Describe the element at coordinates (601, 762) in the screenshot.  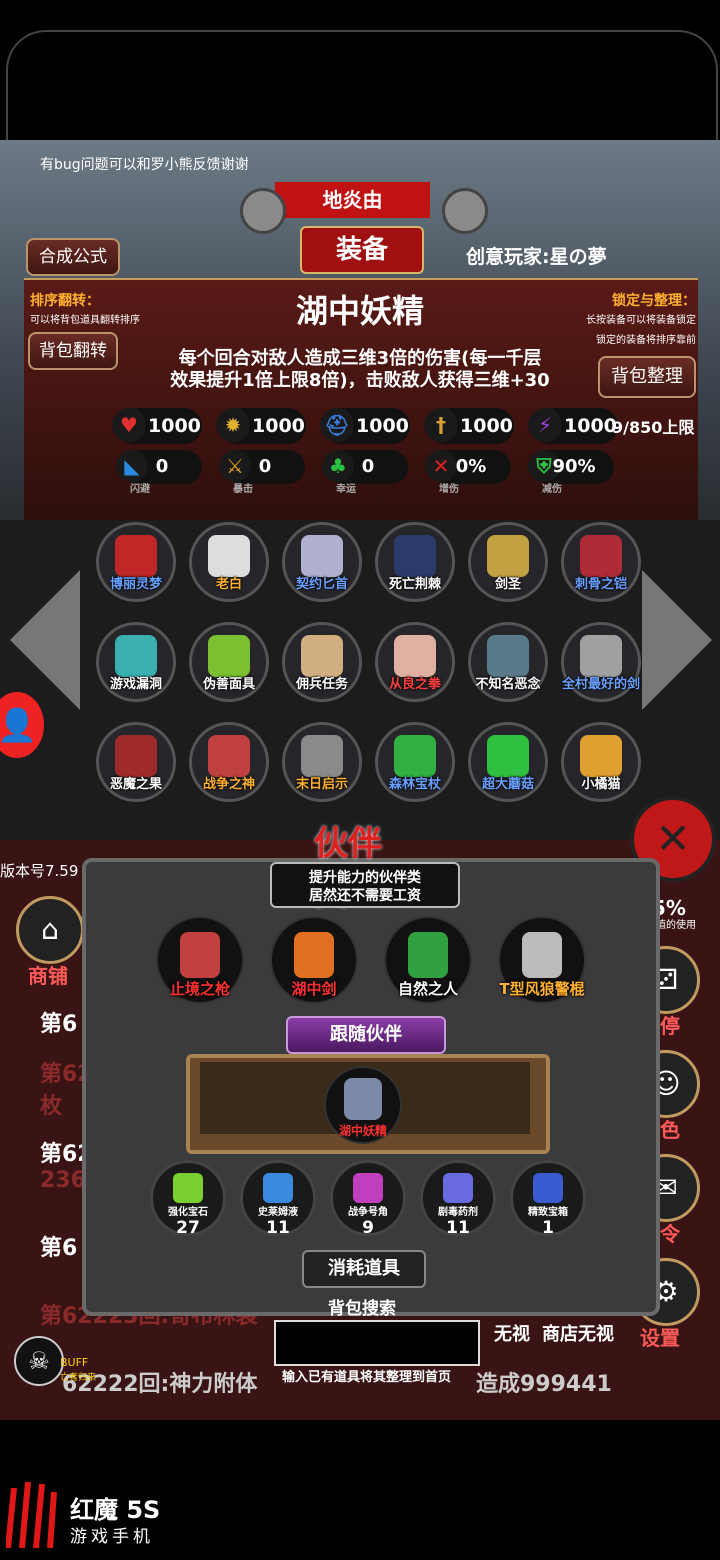
I see `item-slot: 小橘猫` at that location.